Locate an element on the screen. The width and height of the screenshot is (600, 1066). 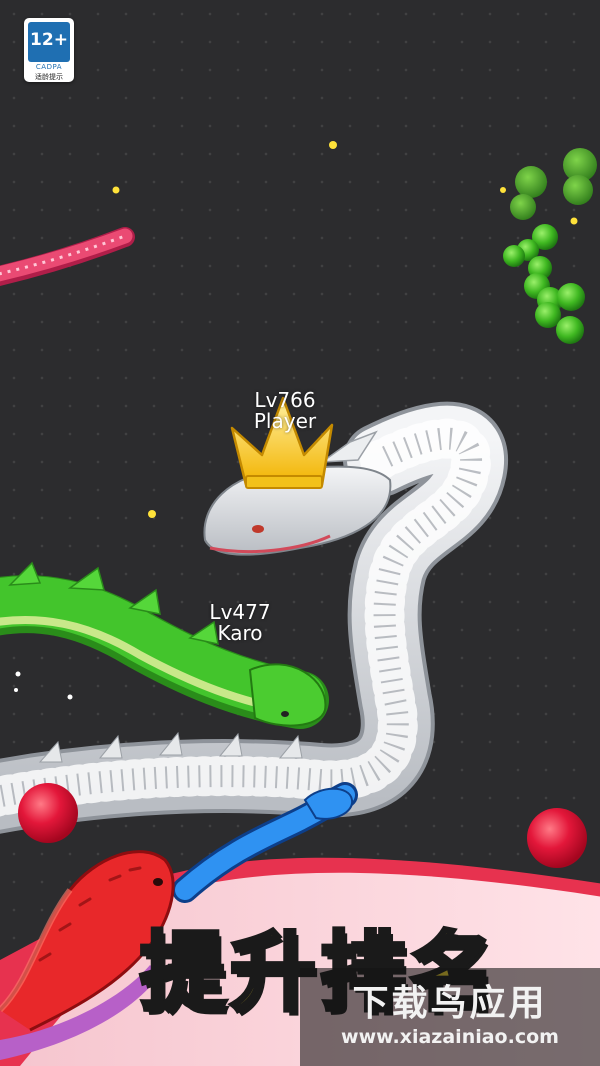
watermark: 下载鸟应用 www.xiazainiao.com is located at coordinates (450, 1017).